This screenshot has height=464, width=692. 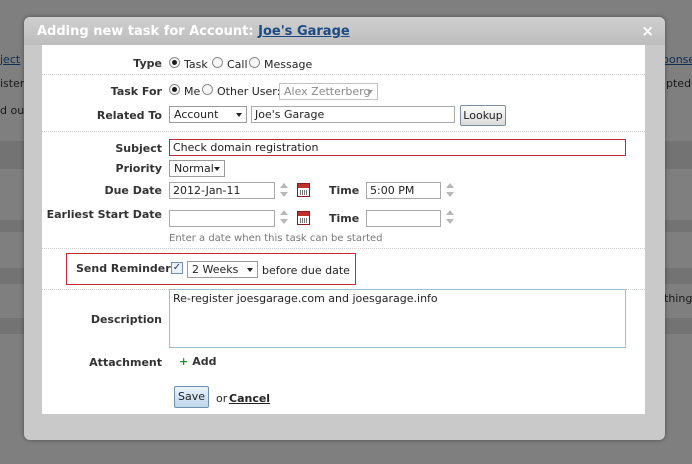 I want to click on priority-label: Priority, so click(x=138, y=168).